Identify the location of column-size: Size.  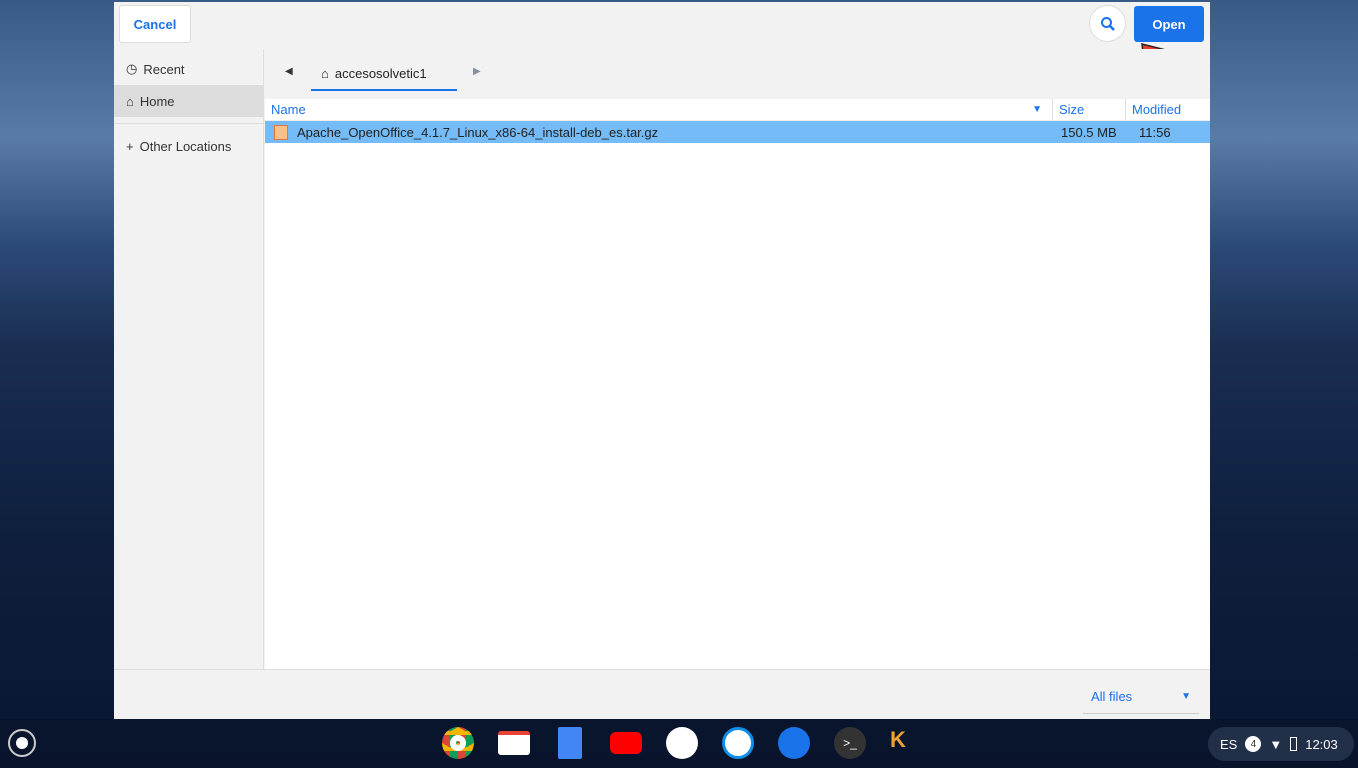
(1089, 109).